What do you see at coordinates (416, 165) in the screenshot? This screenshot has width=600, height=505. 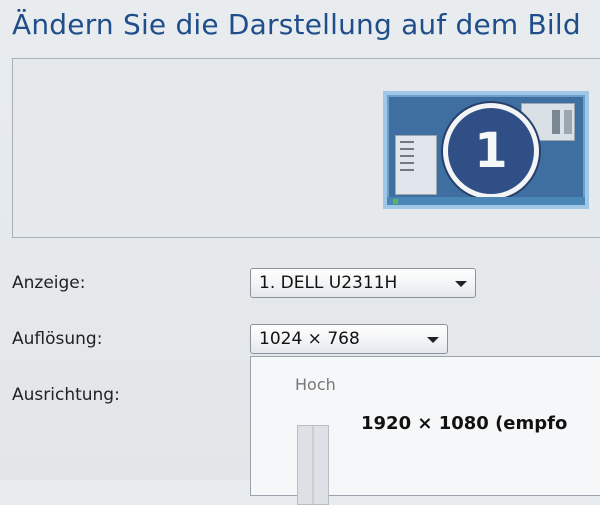 I see `desktop-window-icon` at bounding box center [416, 165].